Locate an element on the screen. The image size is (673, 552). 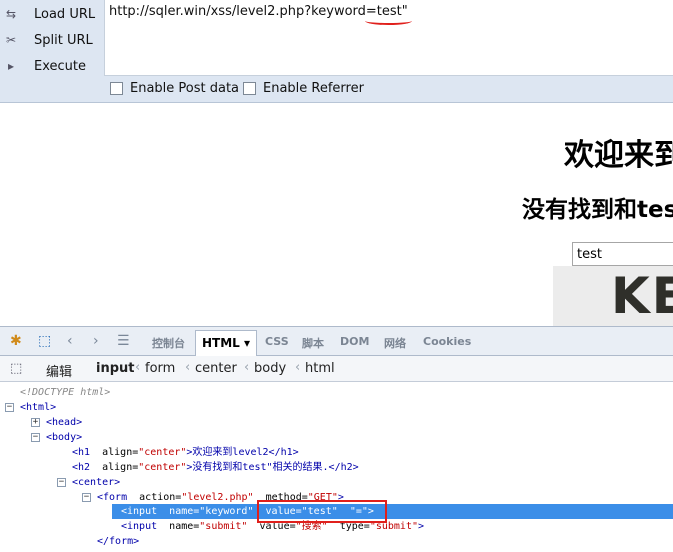
tree-html: <html> is located at coordinates (38, 407).